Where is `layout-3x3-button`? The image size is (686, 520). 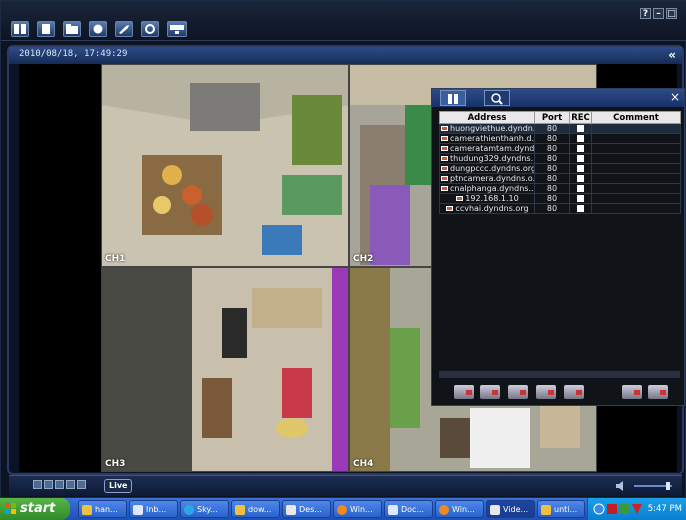 layout-3x3-button is located at coordinates (59, 484).